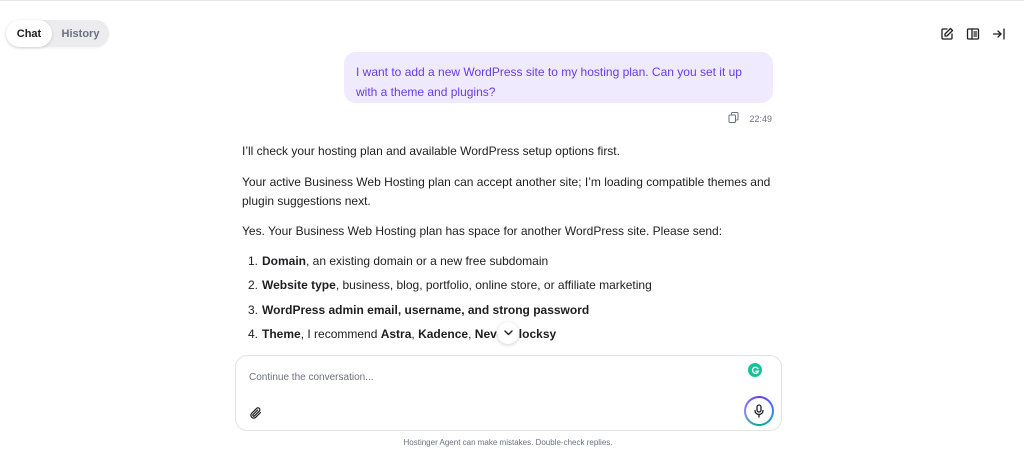 Image resolution: width=1024 pixels, height=454 pixels. I want to click on top-divider, so click(512, 0).